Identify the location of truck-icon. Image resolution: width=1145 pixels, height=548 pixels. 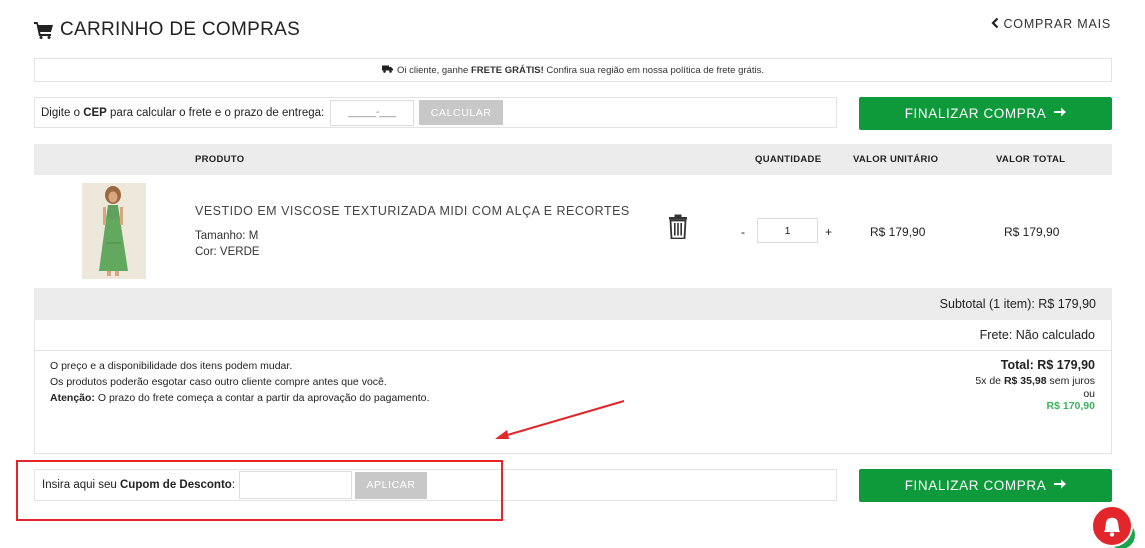
(387, 70).